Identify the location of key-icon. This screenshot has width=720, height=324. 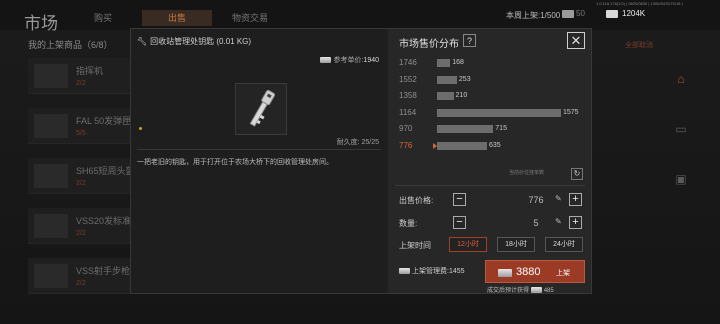
(262, 108).